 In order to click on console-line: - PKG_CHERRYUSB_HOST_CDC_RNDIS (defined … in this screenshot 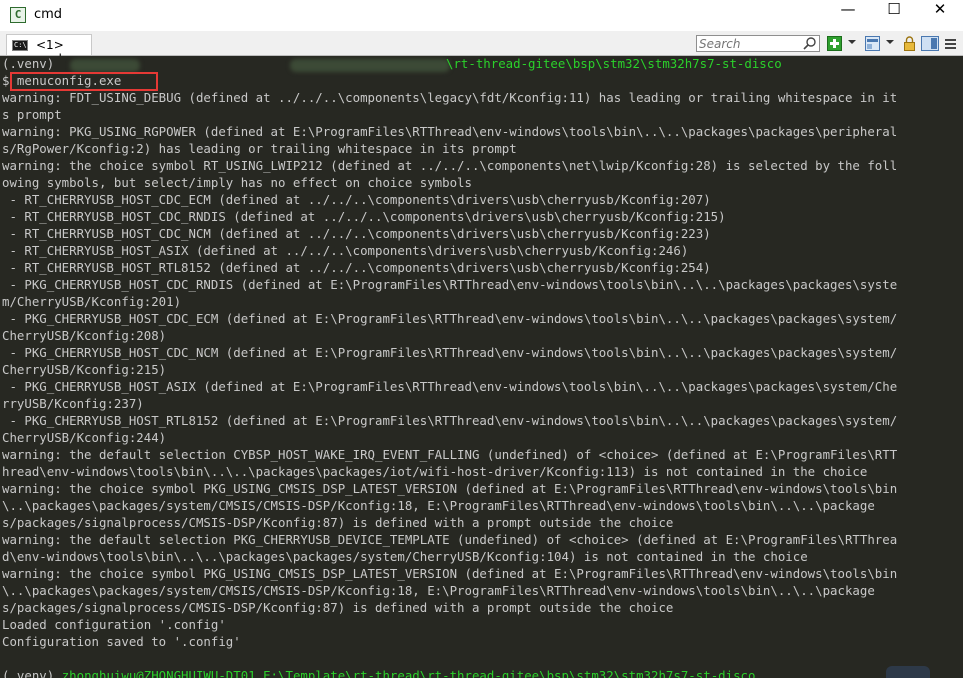, I will do `click(450, 284)`.